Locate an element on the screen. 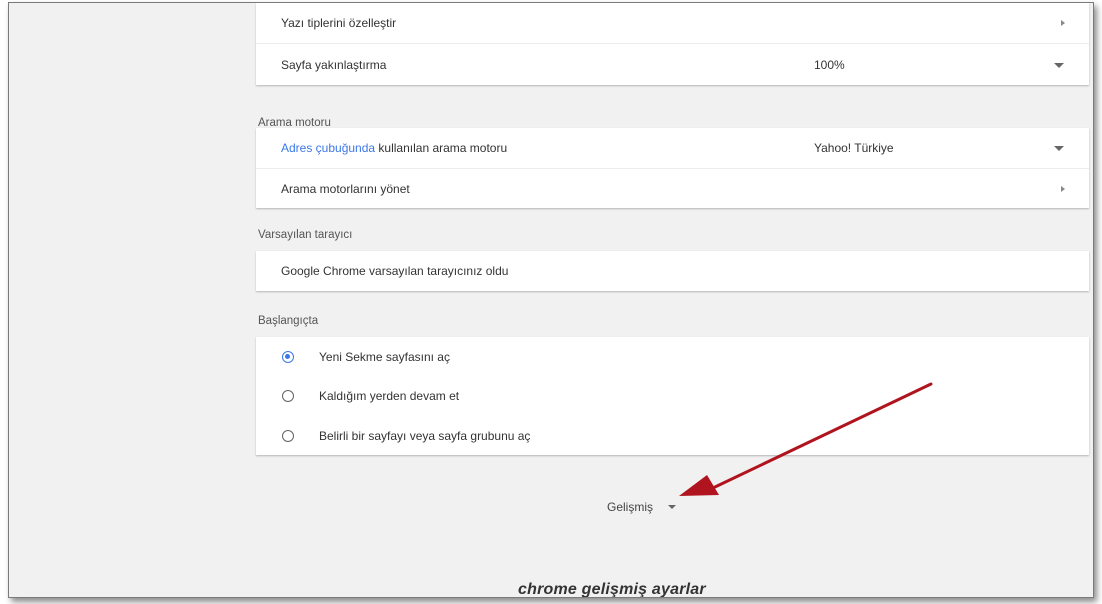  caption-text: chrome gelişmiş ayarlar is located at coordinates (612, 589).